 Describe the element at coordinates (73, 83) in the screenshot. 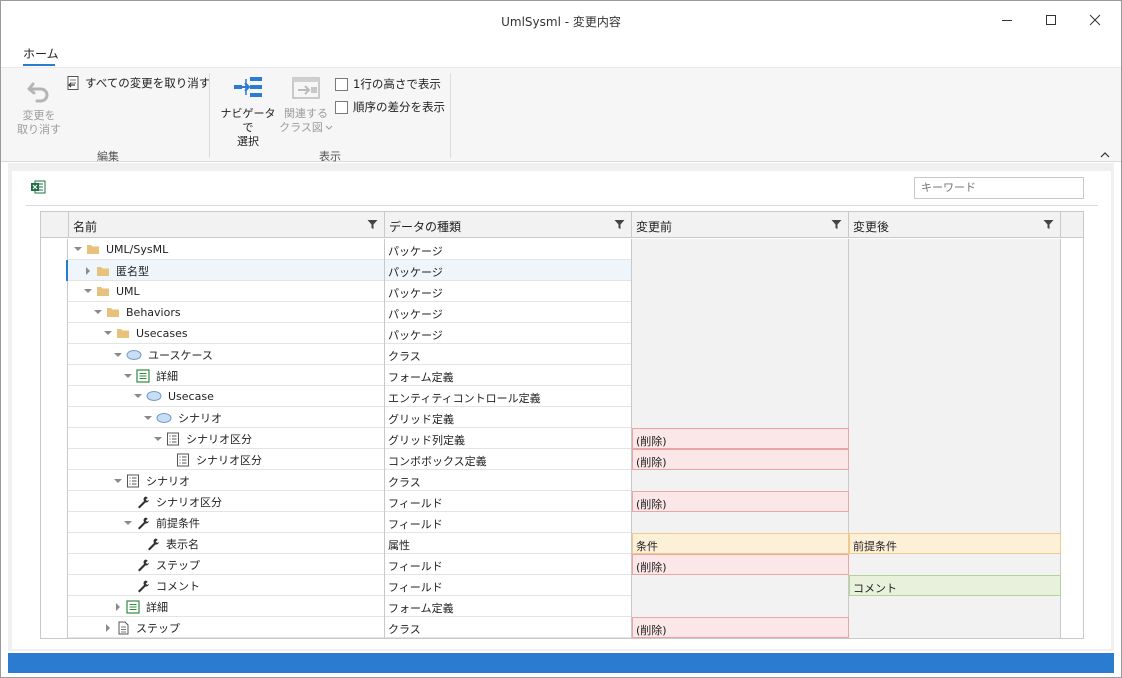

I see `undo-all-icon` at that location.